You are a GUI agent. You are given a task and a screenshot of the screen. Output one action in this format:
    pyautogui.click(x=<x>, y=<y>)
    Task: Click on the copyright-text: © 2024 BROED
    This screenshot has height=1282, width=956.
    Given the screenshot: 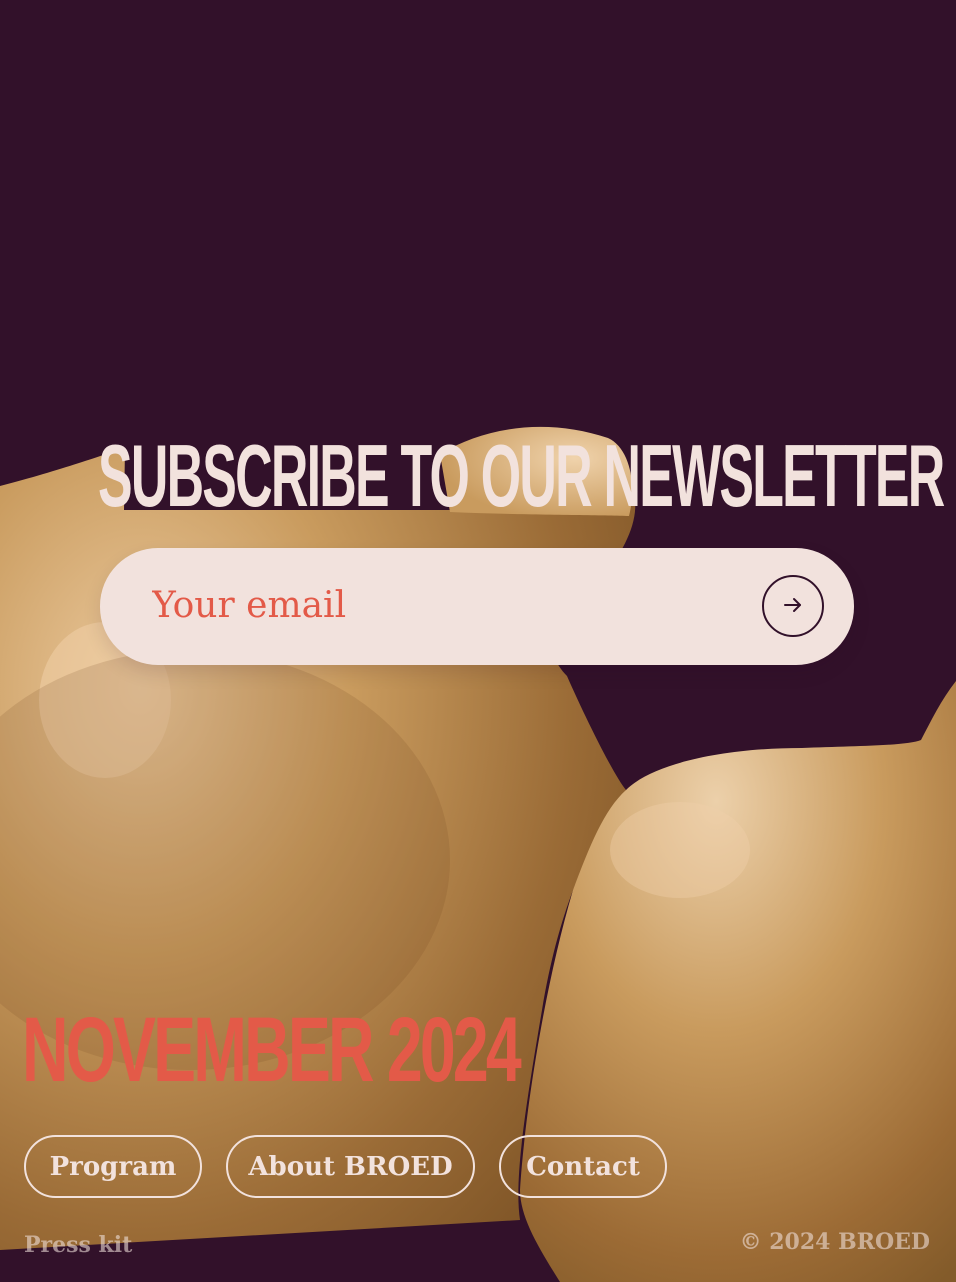 What is the action you would take?
    pyautogui.click(x=834, y=1242)
    